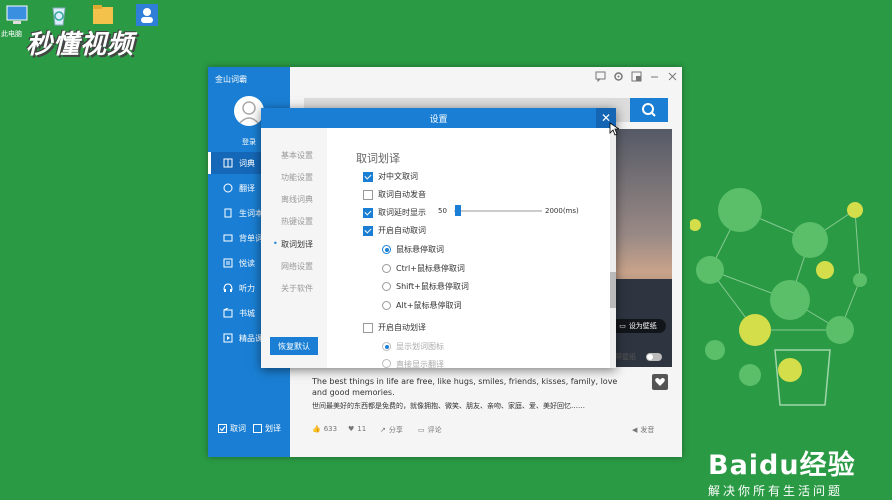 The image size is (892, 500). Describe the element at coordinates (297, 266) in the screenshot. I see `settings-nav-network: 网络设置` at that location.